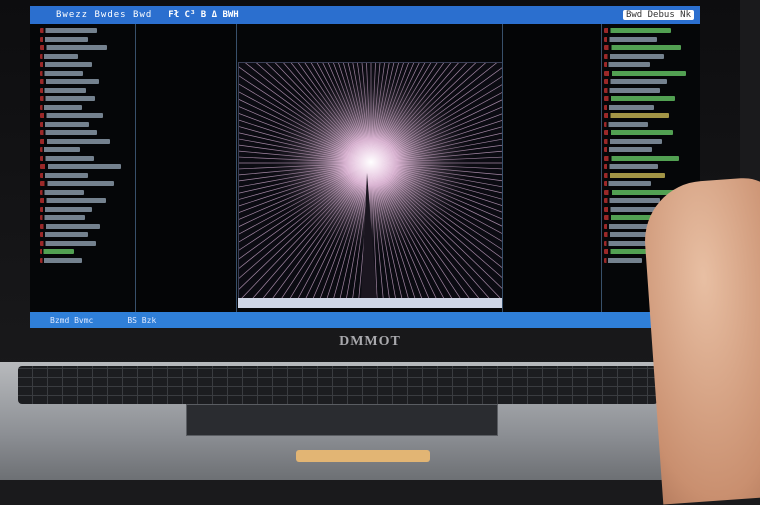 The image size is (760, 505). Describe the element at coordinates (142, 320) in the screenshot. I see `status-right-text: BS Bzk` at that location.